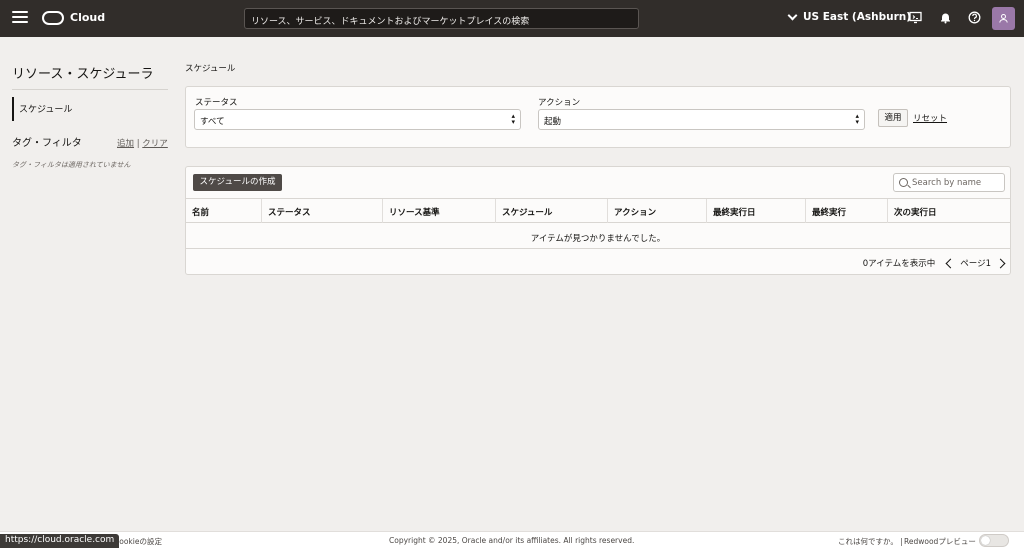 The width and height of the screenshot is (1024, 548). Describe the element at coordinates (237, 182) in the screenshot. I see `create-schedule-button: スケジュールの作成` at that location.